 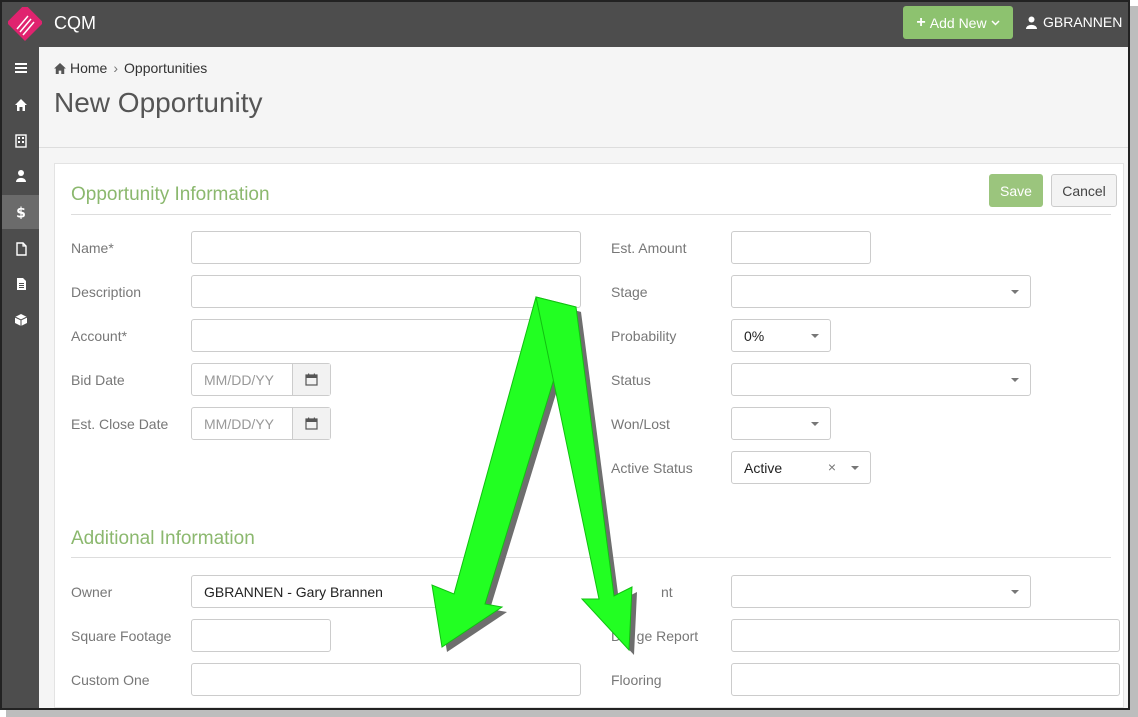 I want to click on sidebar-item-files, so click(x=20, y=249).